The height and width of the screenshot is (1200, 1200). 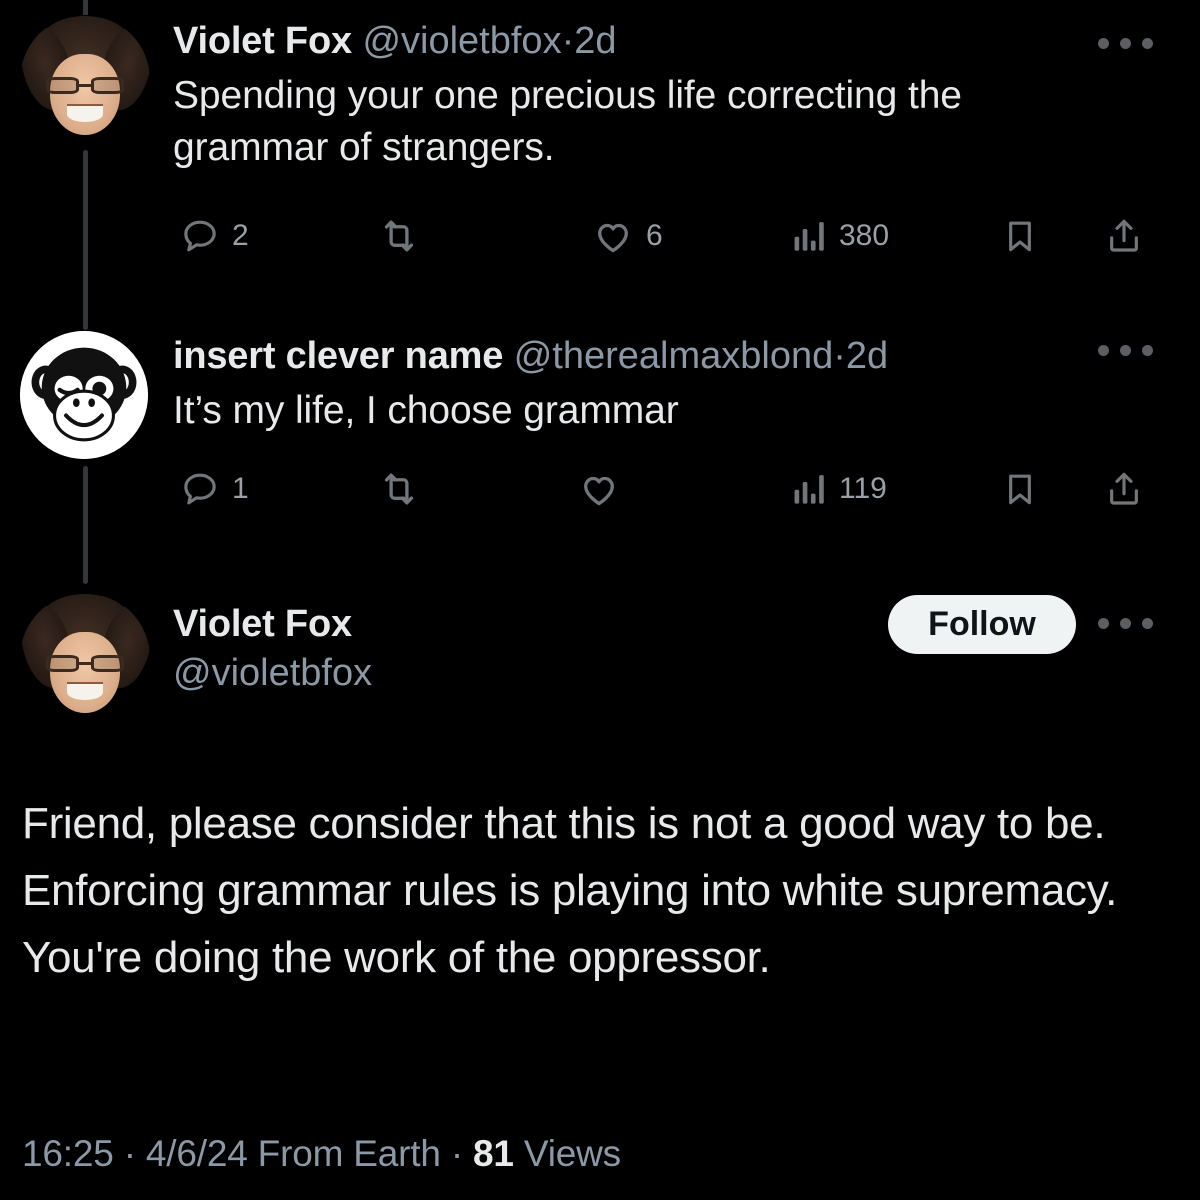 I want to click on tweet-meta-footer: 16:25 · 4/6/24 From Earth · 81 Views, so click(x=321, y=1154).